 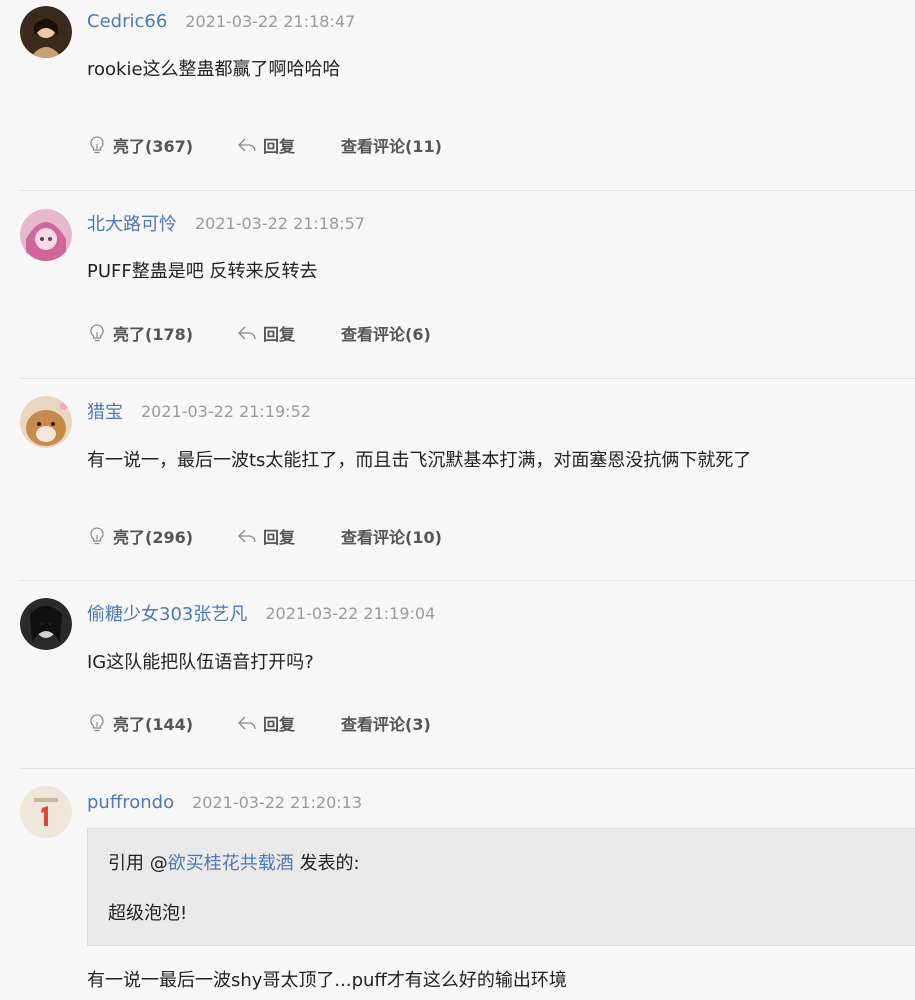 I want to click on comment-text: rookie这么整蛊都赢了啊哈哈哈, so click(x=214, y=69).